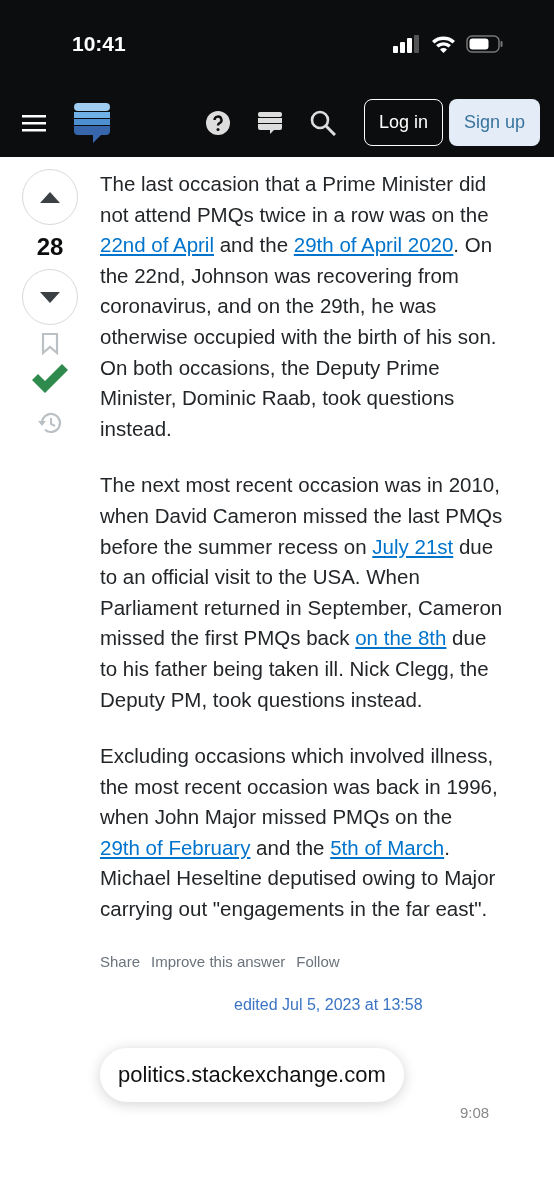 This screenshot has width=554, height=1200. I want to click on edited-link: edited Jul 5, 2023 at 13:58, so click(371, 1004).